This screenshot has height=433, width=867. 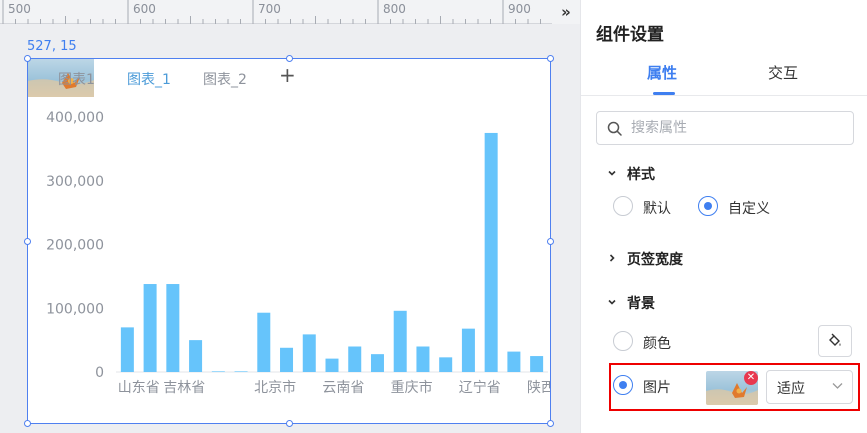 What do you see at coordinates (630, 35) in the screenshot?
I see `panel-title: 组件设置` at bounding box center [630, 35].